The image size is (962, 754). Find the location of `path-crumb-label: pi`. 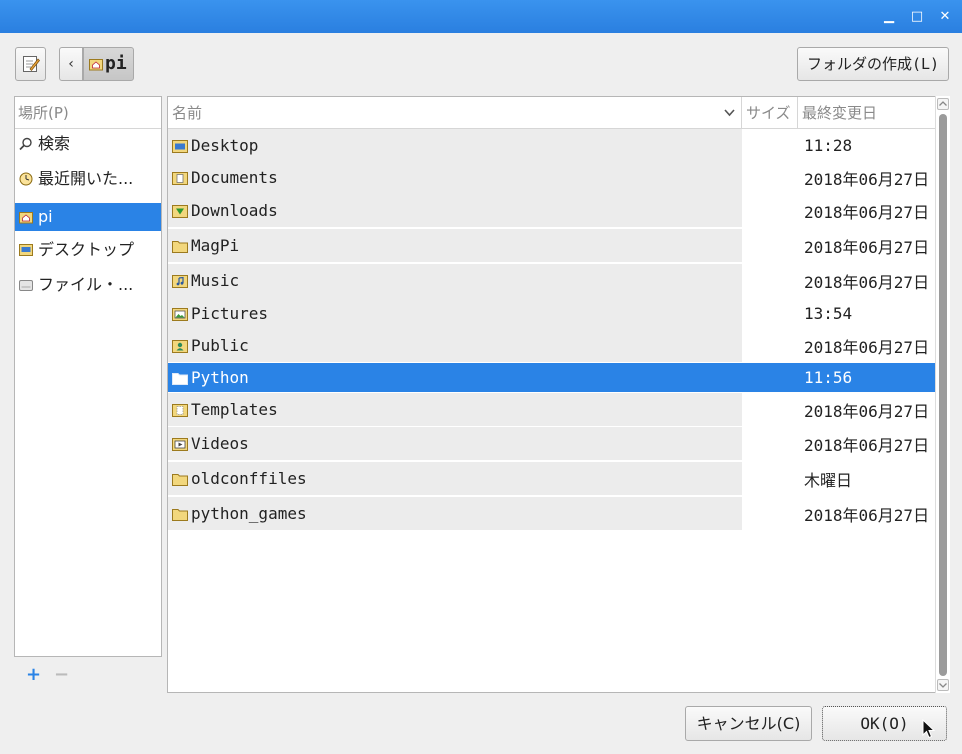

path-crumb-label: pi is located at coordinates (116, 63).